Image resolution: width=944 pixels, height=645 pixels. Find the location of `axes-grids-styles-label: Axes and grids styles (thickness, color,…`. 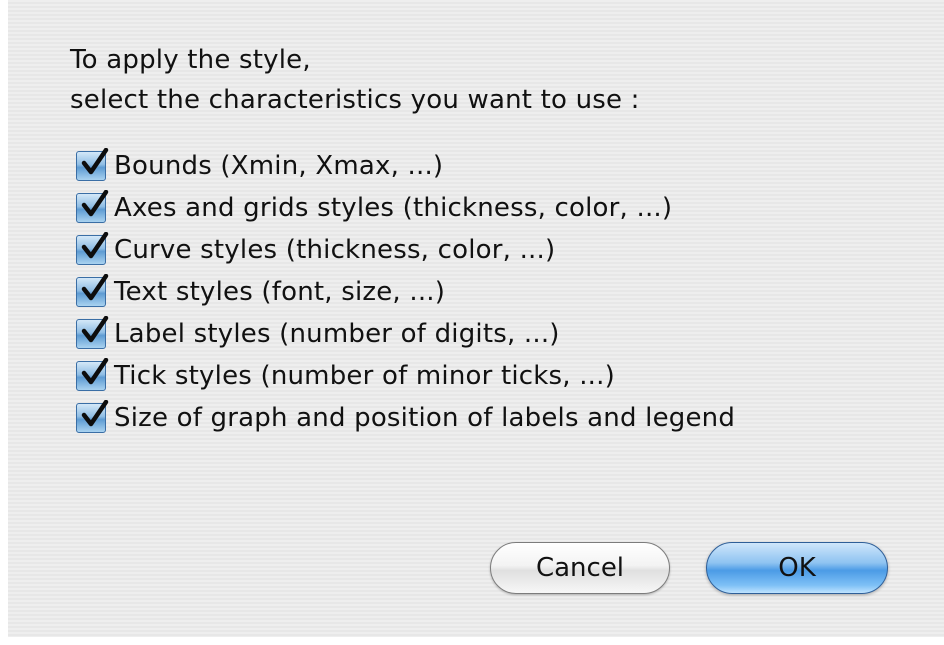

axes-grids-styles-label: Axes and grids styles (thickness, color,… is located at coordinates (393, 208).